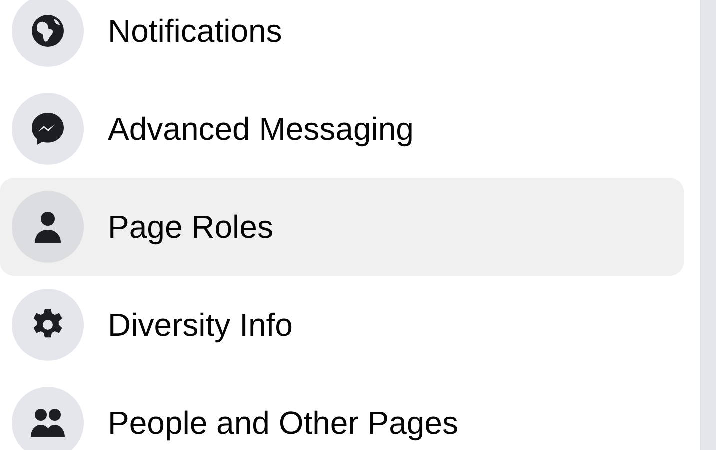 This screenshot has width=716, height=450. What do you see at coordinates (48, 129) in the screenshot?
I see `chat-bubble-icon` at bounding box center [48, 129].